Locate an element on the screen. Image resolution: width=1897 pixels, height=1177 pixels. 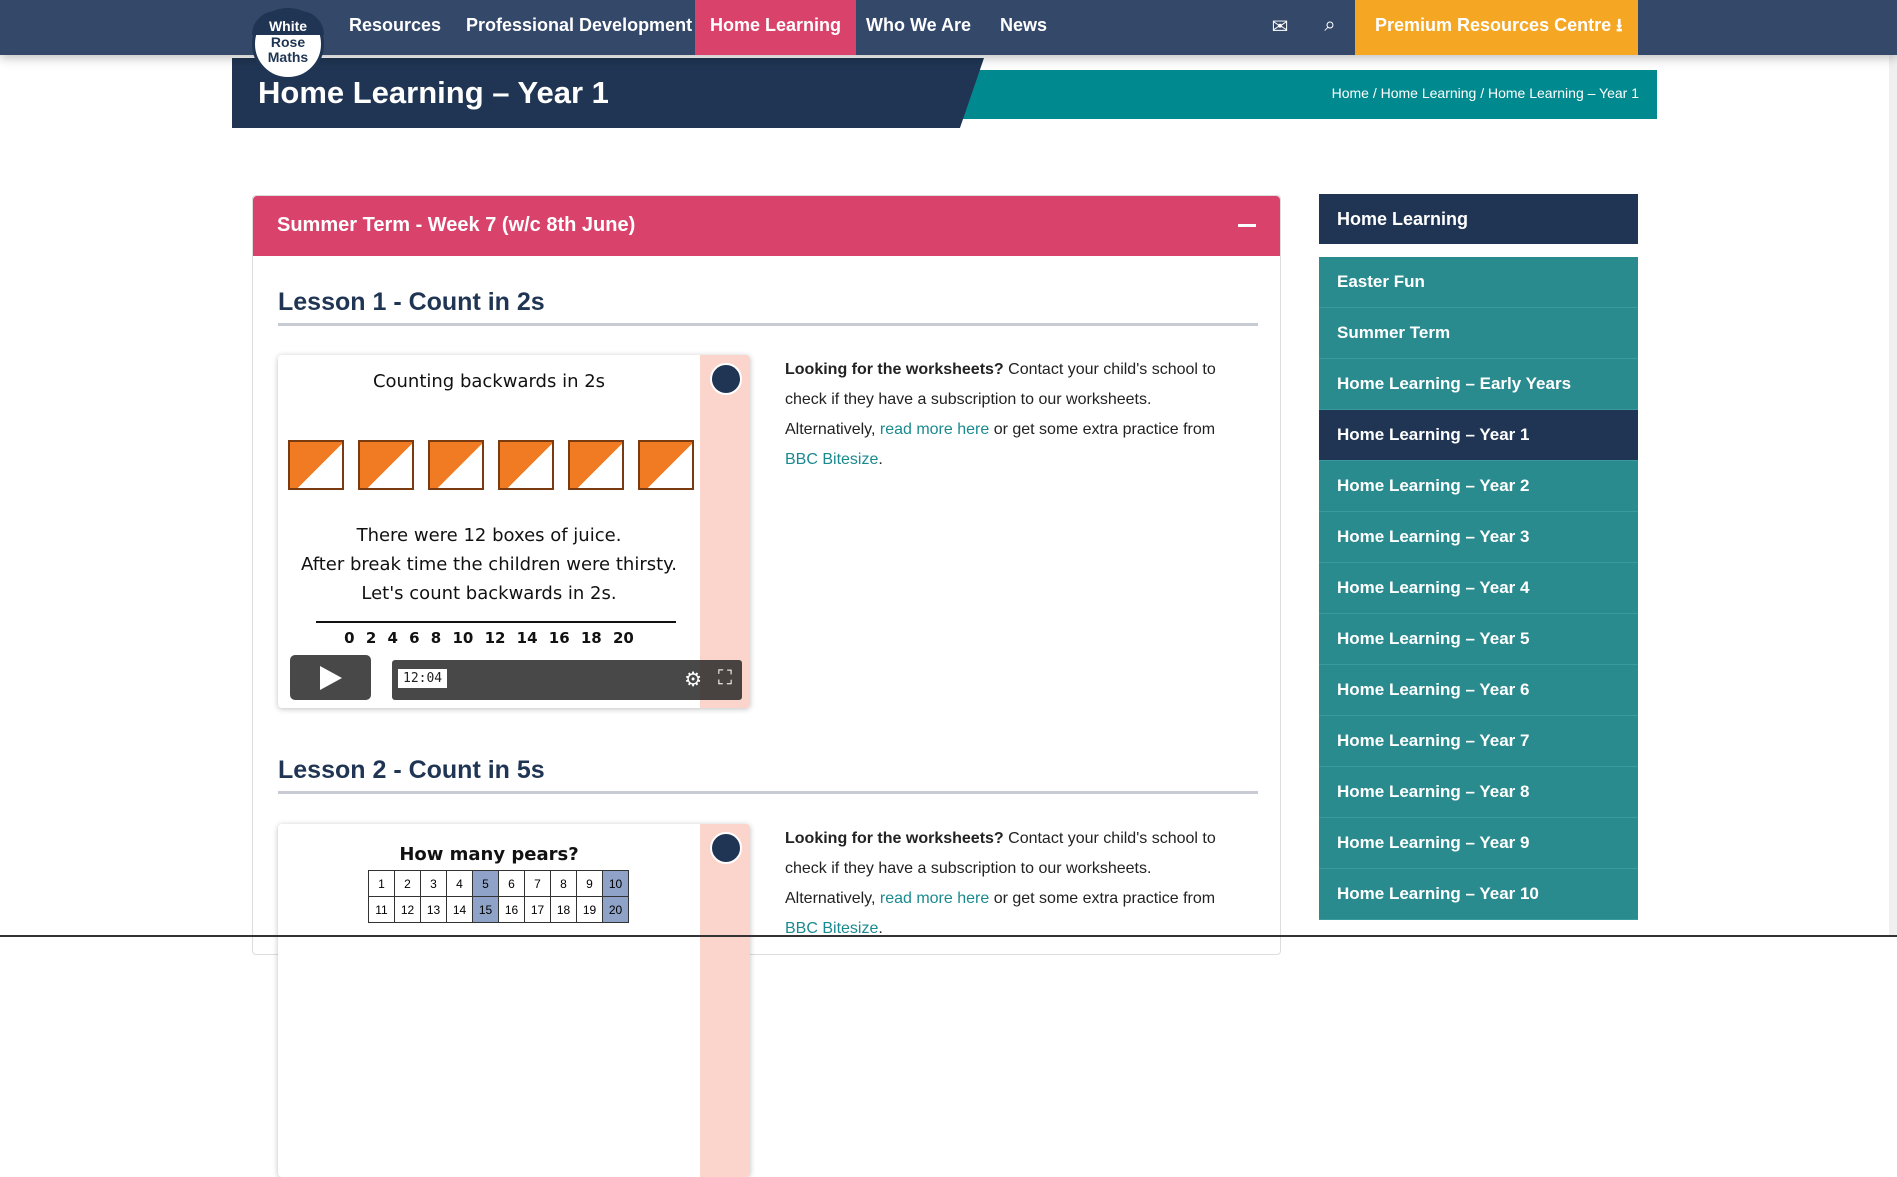
sidebar-item: Home Learning – Early Years is located at coordinates (1478, 384).